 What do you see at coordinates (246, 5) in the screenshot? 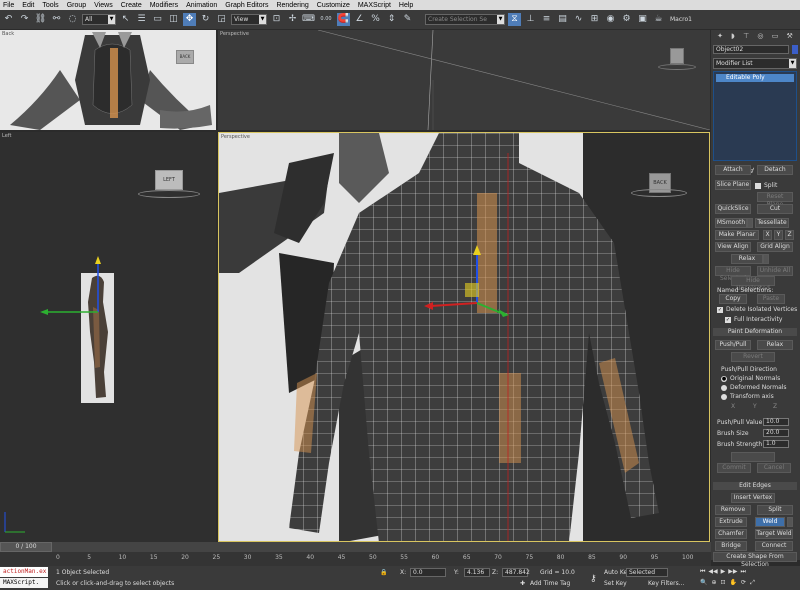
I see `menu-graph-editors: Graph Editors` at bounding box center [246, 5].